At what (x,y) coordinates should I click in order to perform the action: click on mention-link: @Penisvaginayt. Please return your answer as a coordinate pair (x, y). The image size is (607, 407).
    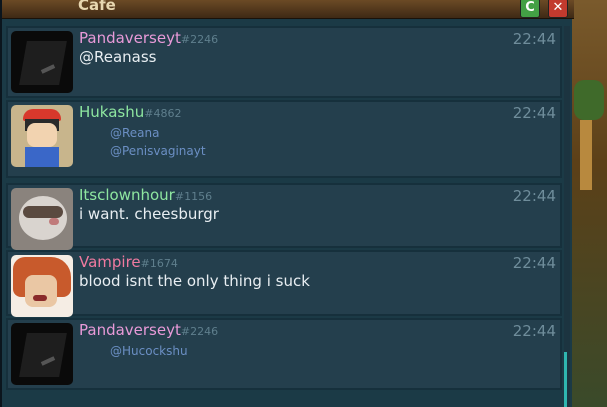
    Looking at the image, I should click on (158, 151).